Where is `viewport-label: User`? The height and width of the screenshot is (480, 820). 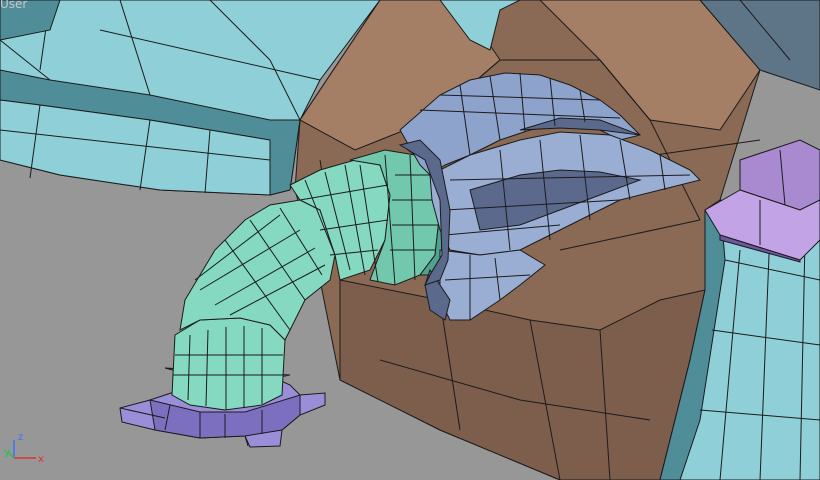
viewport-label: User is located at coordinates (13, 5).